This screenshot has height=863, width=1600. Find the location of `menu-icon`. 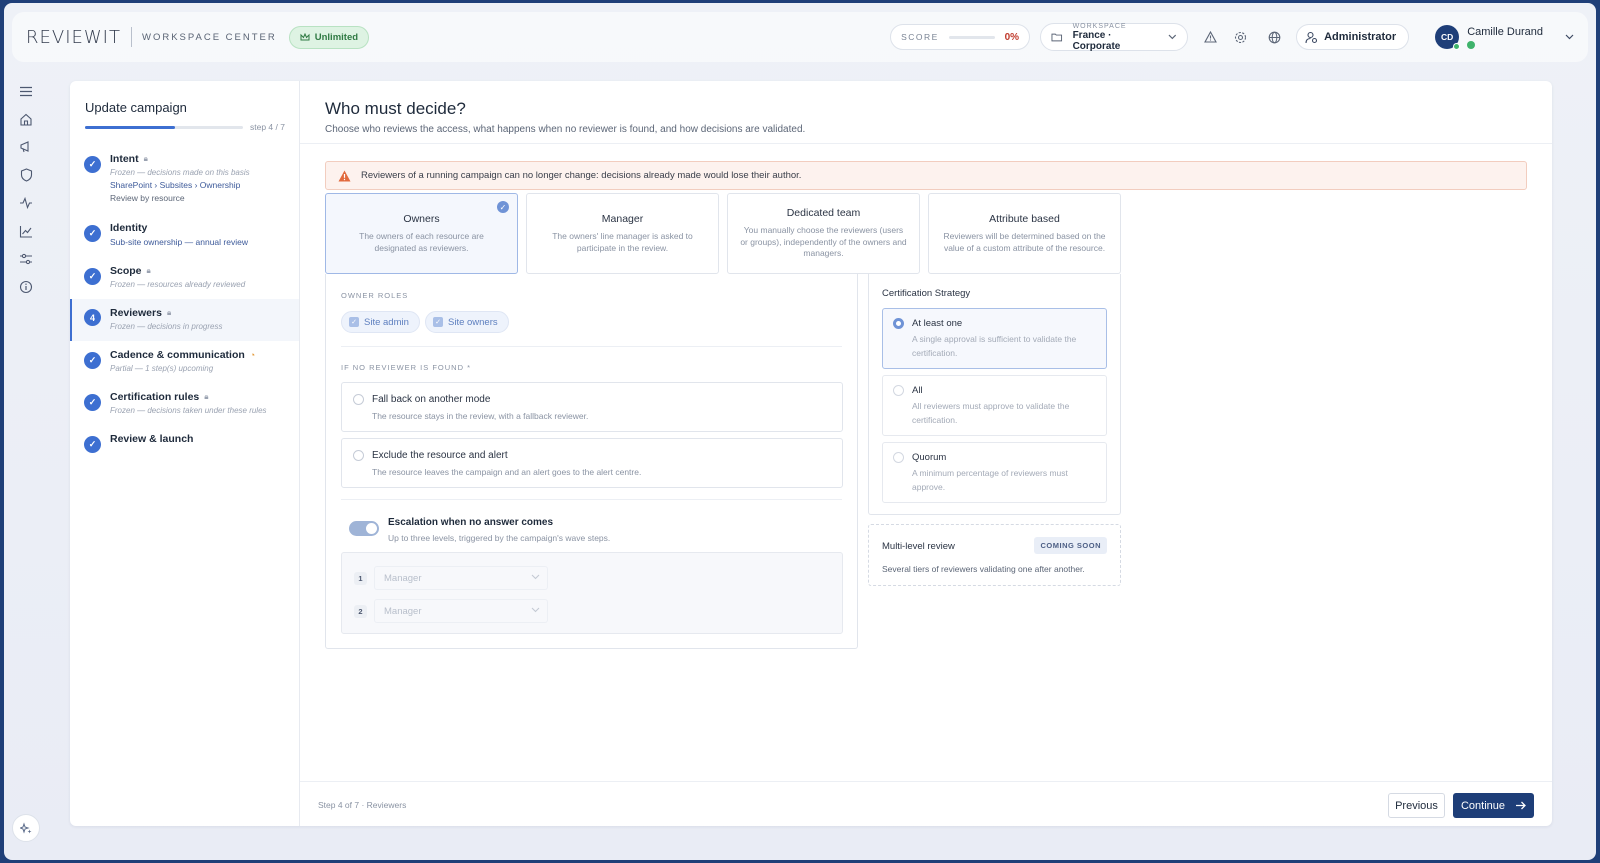

menu-icon is located at coordinates (26, 91).